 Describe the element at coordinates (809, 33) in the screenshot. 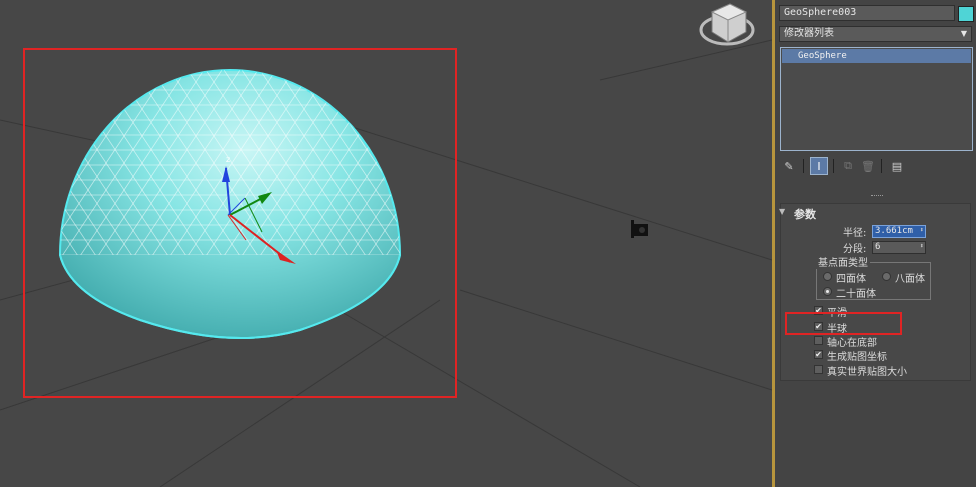

I see `modifier-list-label: 修改器列表` at that location.